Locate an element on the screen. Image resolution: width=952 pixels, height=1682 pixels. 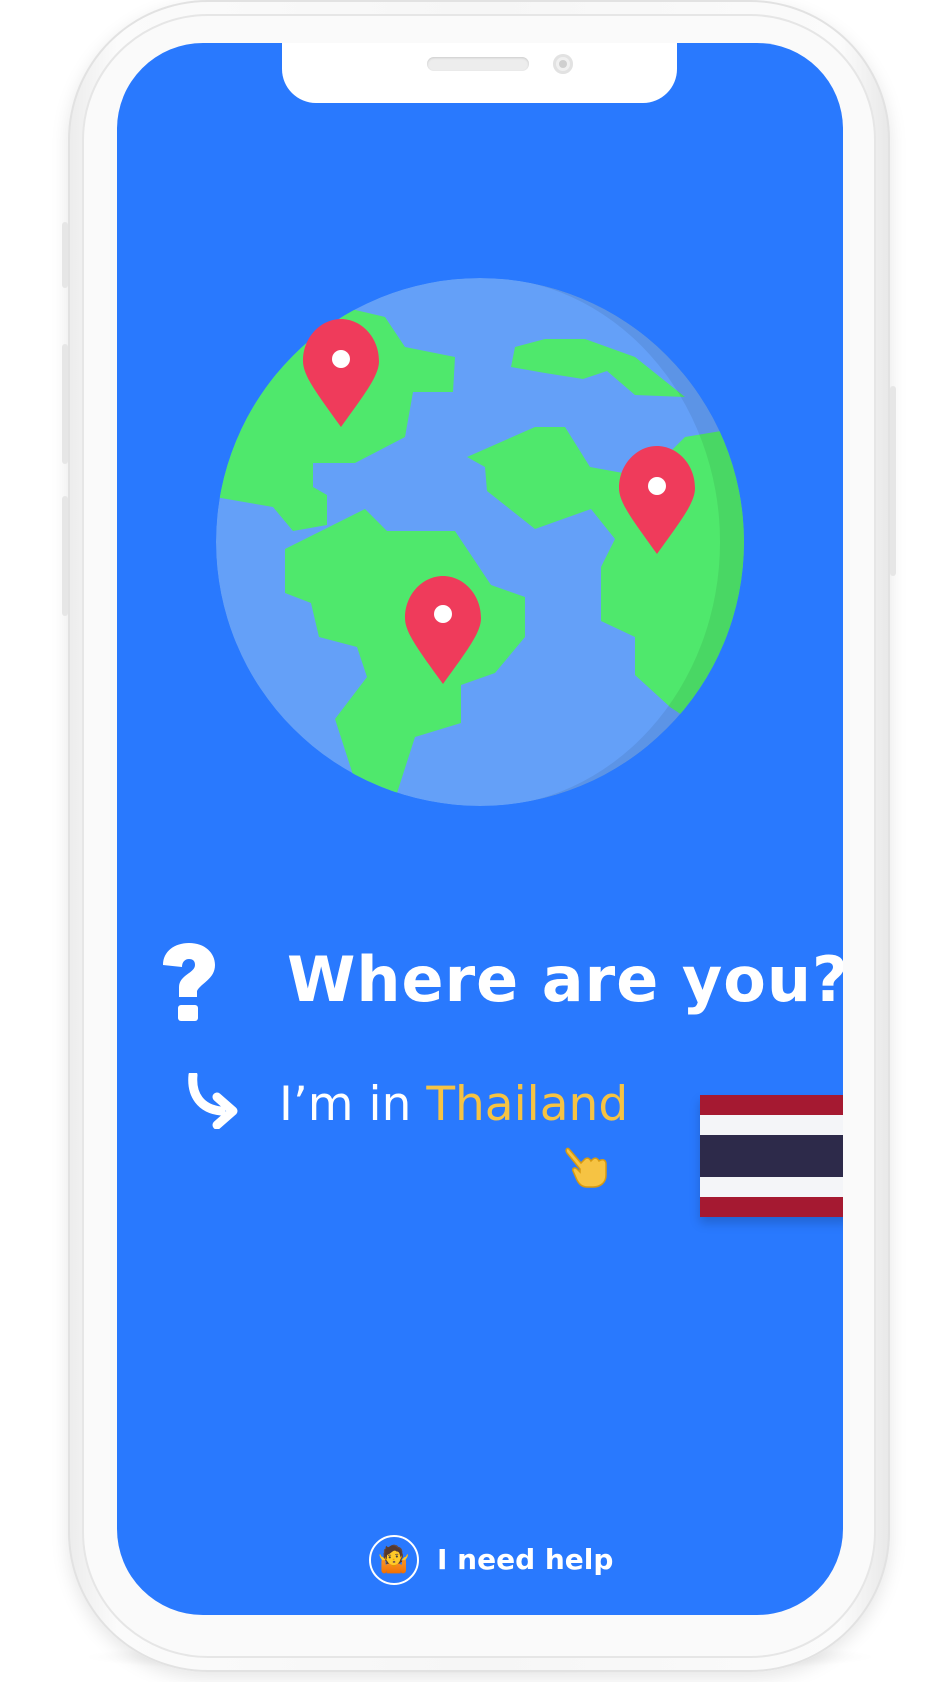
country-name: Thailand is located at coordinates (527, 1104).